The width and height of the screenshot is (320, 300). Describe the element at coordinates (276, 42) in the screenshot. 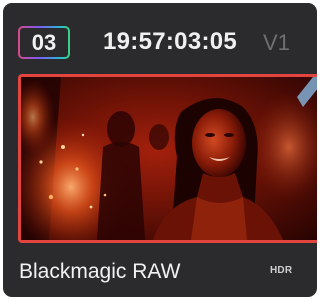

I see `track-label: V1` at that location.